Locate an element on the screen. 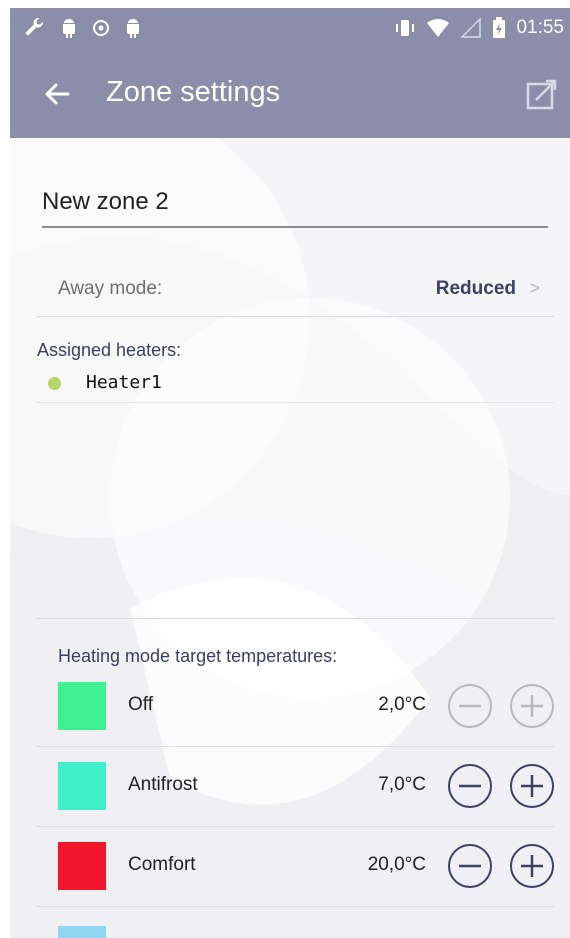  away-mode-label: Away mode: is located at coordinates (110, 288).